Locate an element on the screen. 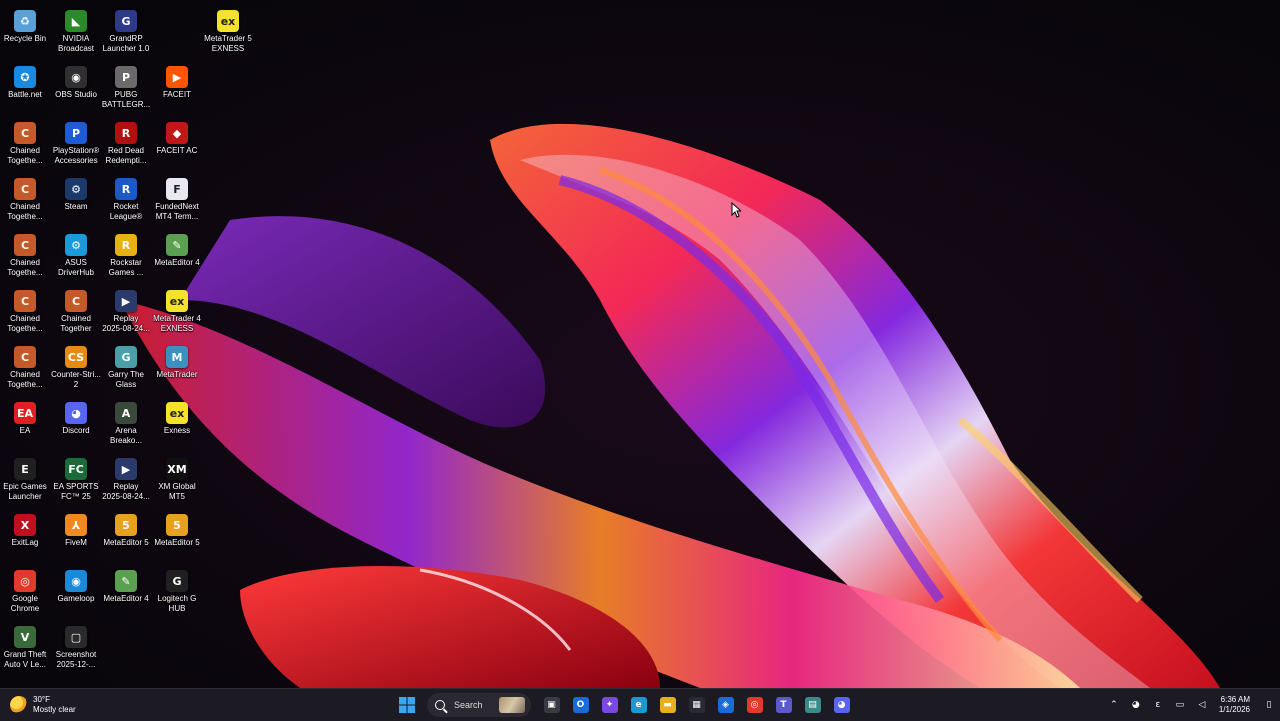 This screenshot has height=721, width=1280. desktop-shortcut: ◕ Discord is located at coordinates (76, 424).